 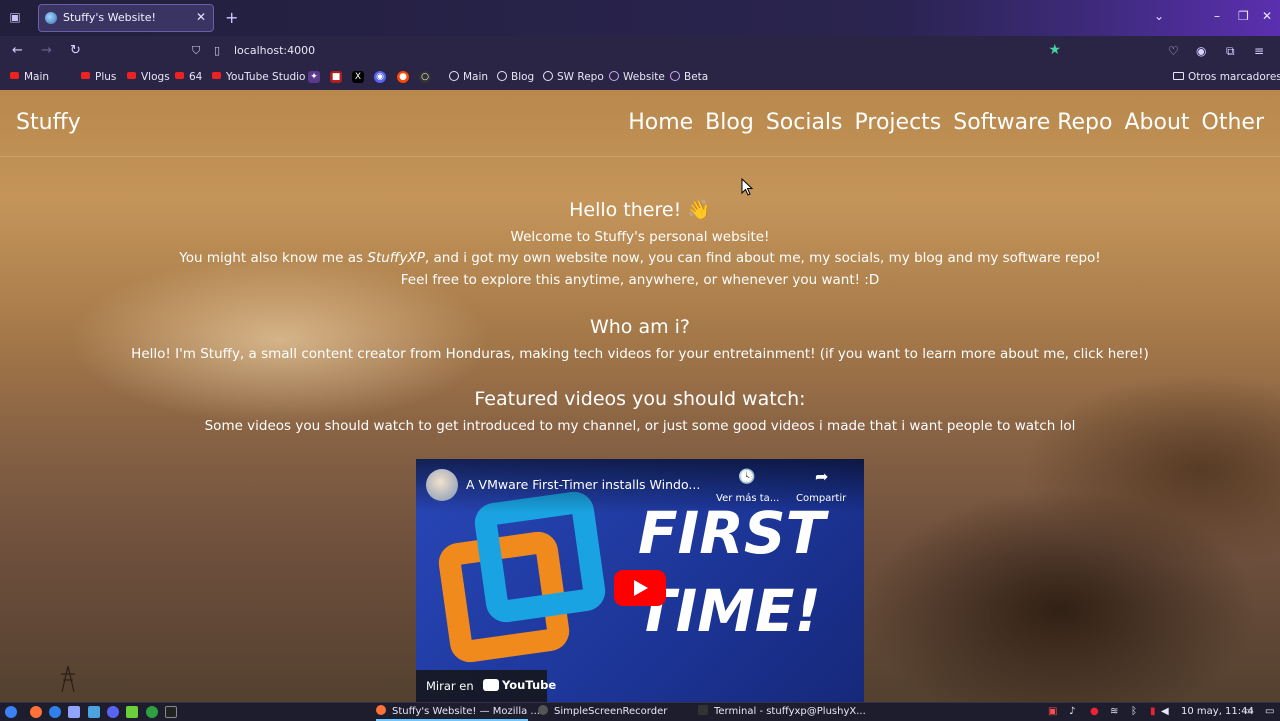 I want to click on bookmark-github-main: Main, so click(x=468, y=77).